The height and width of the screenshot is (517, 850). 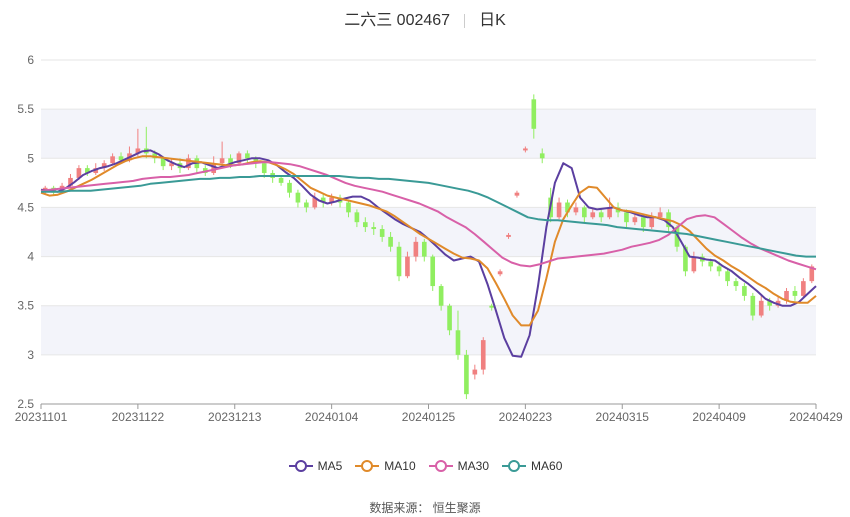 What do you see at coordinates (526, 417) in the screenshot?
I see `x-tick-label: 20240223` at bounding box center [526, 417].